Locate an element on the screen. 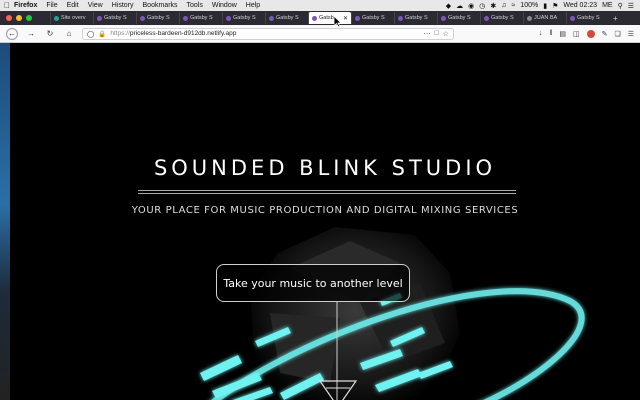  search-icon: ⚲ is located at coordinates (620, 6).